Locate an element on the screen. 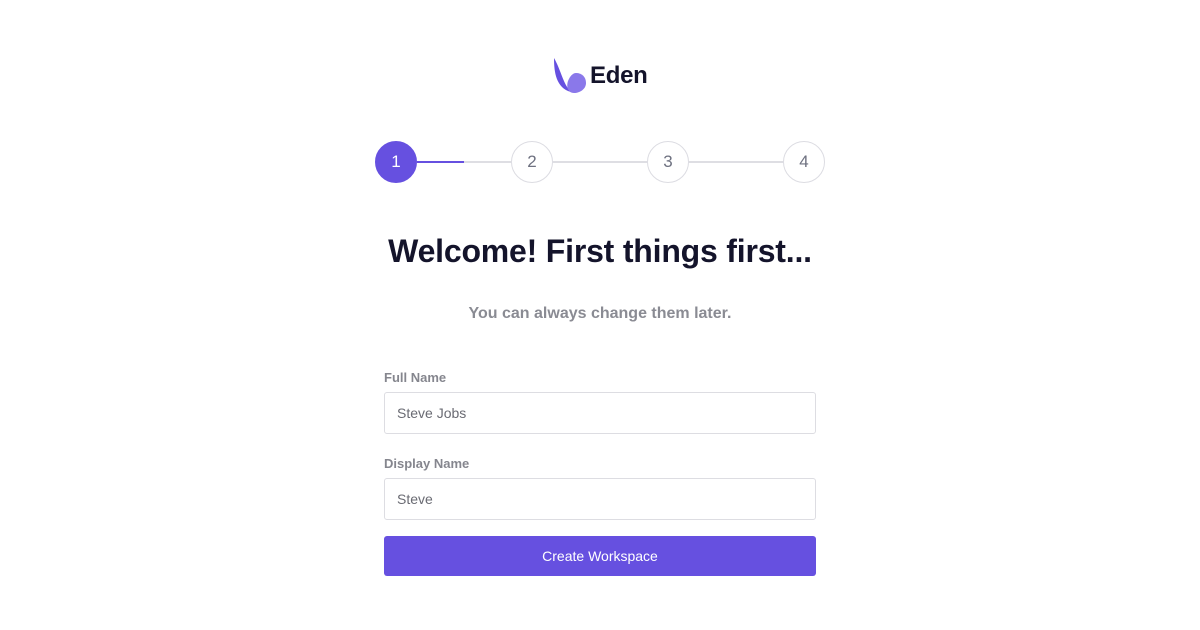 Image resolution: width=1200 pixels, height=630 pixels. full-name-input is located at coordinates (600, 413).